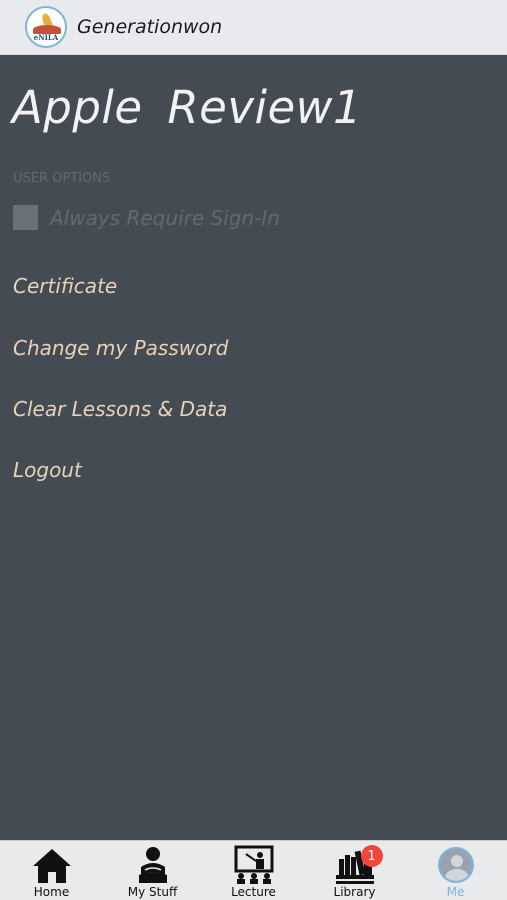 The image size is (507, 900). Describe the element at coordinates (254, 865) in the screenshot. I see `lecture-icon` at that location.